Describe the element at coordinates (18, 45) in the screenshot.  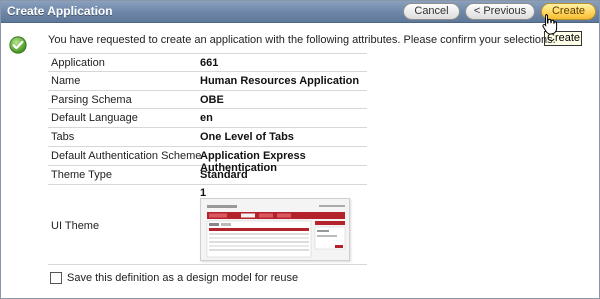
I see `success-check-icon` at that location.